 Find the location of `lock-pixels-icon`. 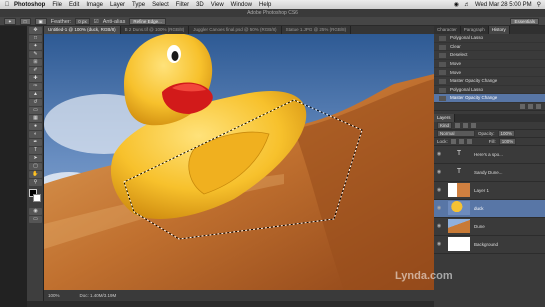

lock-pixels-icon is located at coordinates (453, 141).